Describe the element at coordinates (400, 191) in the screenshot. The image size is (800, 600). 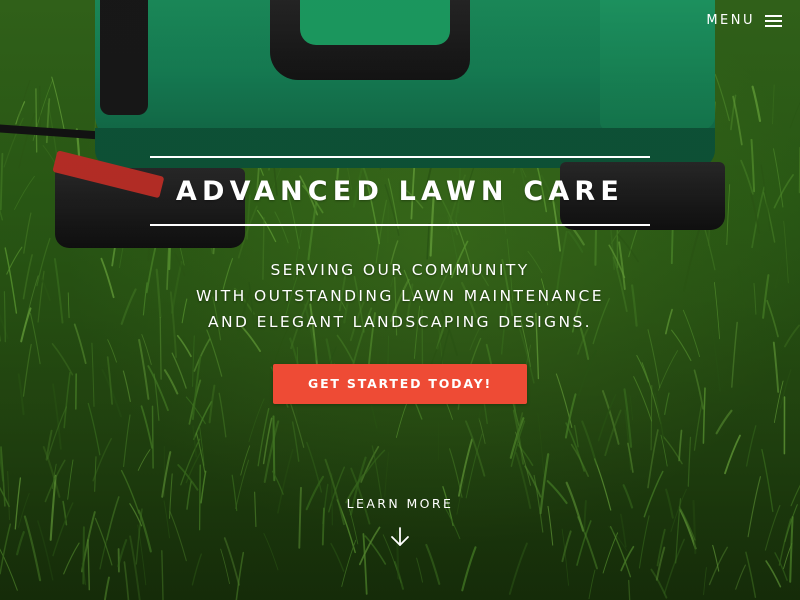
I see `page-title: ADVANCED LAWN CARE` at that location.